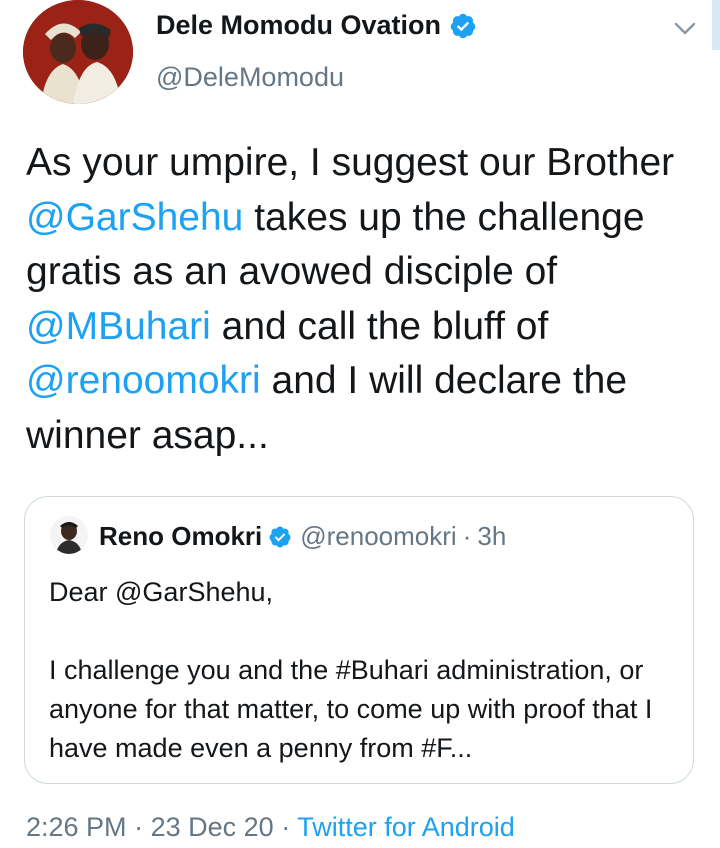 The image size is (720, 848). I want to click on author-avatar, so click(78, 52).